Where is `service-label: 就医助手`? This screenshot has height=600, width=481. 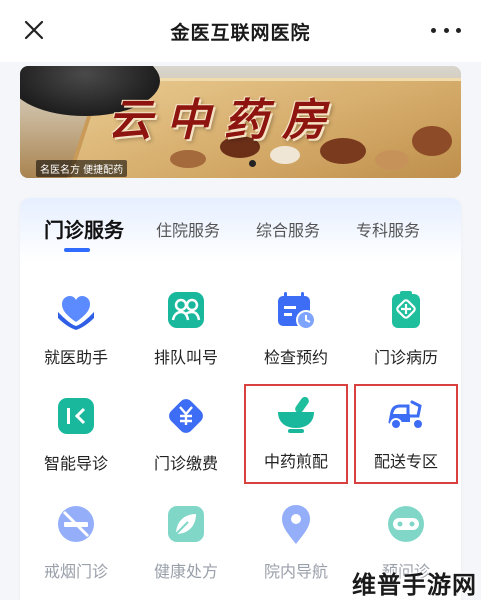 service-label: 就医助手 is located at coordinates (75, 357).